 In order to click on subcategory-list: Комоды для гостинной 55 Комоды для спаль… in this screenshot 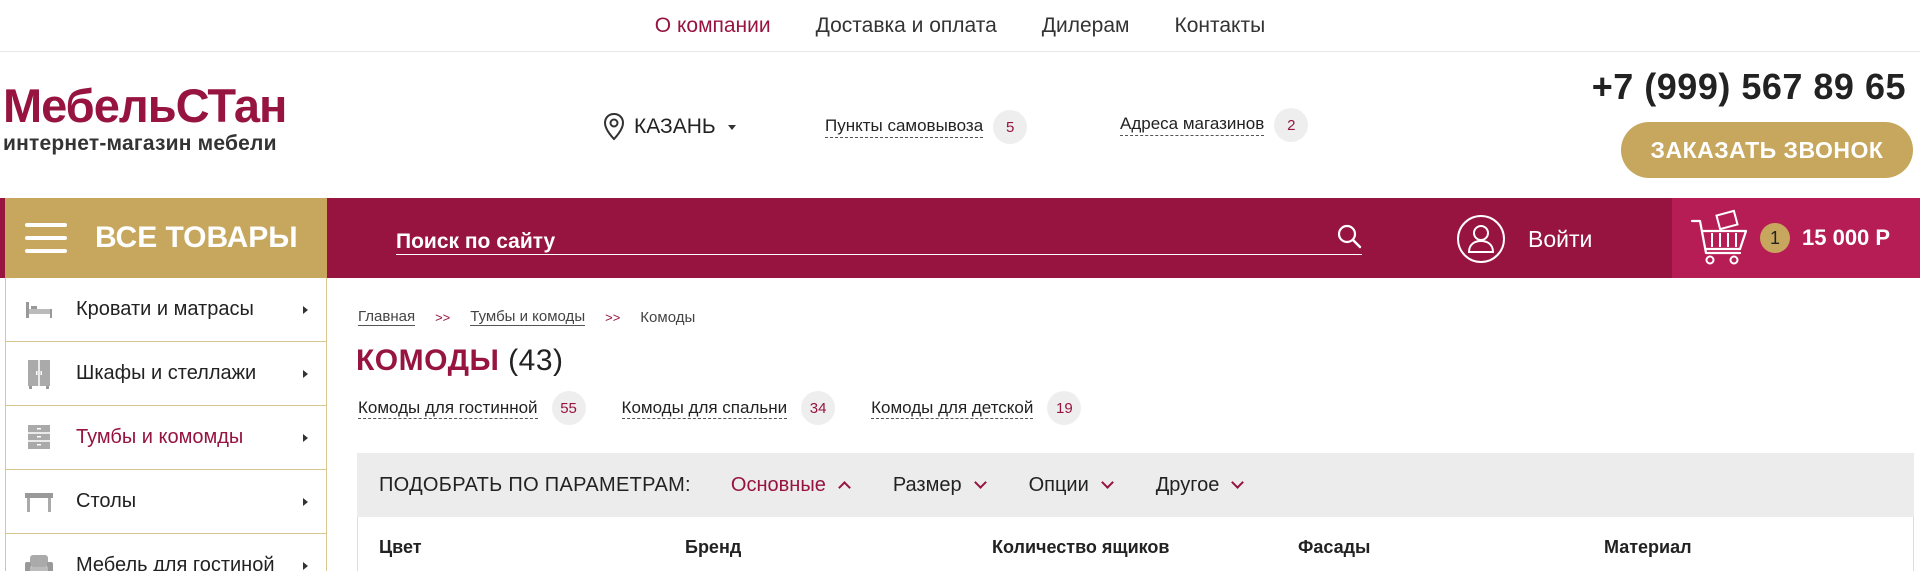, I will do `click(720, 408)`.